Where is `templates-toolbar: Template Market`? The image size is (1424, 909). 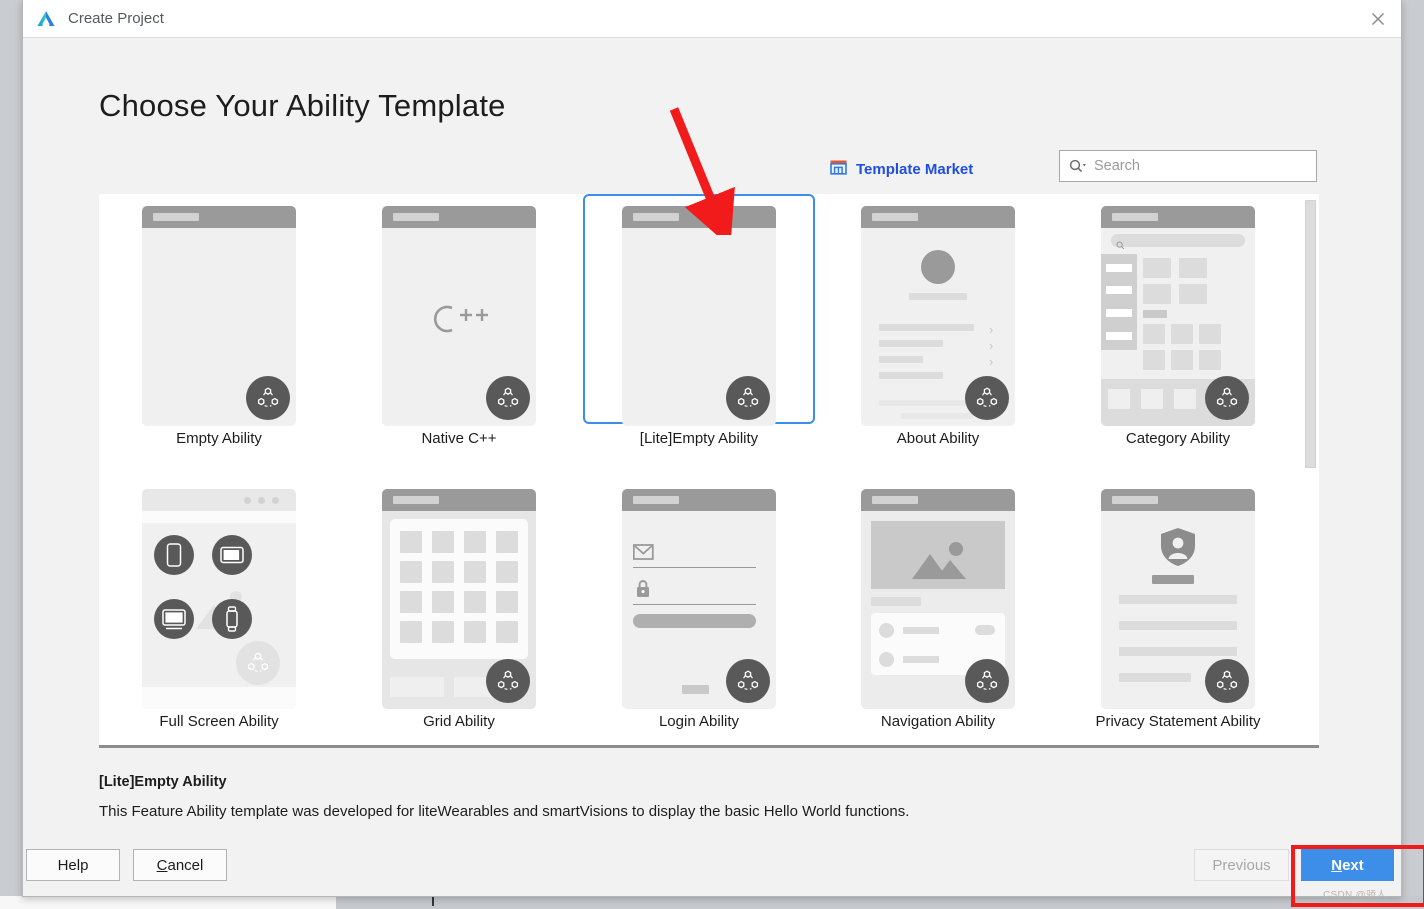
templates-toolbar: Template Market is located at coordinates (709, 171).